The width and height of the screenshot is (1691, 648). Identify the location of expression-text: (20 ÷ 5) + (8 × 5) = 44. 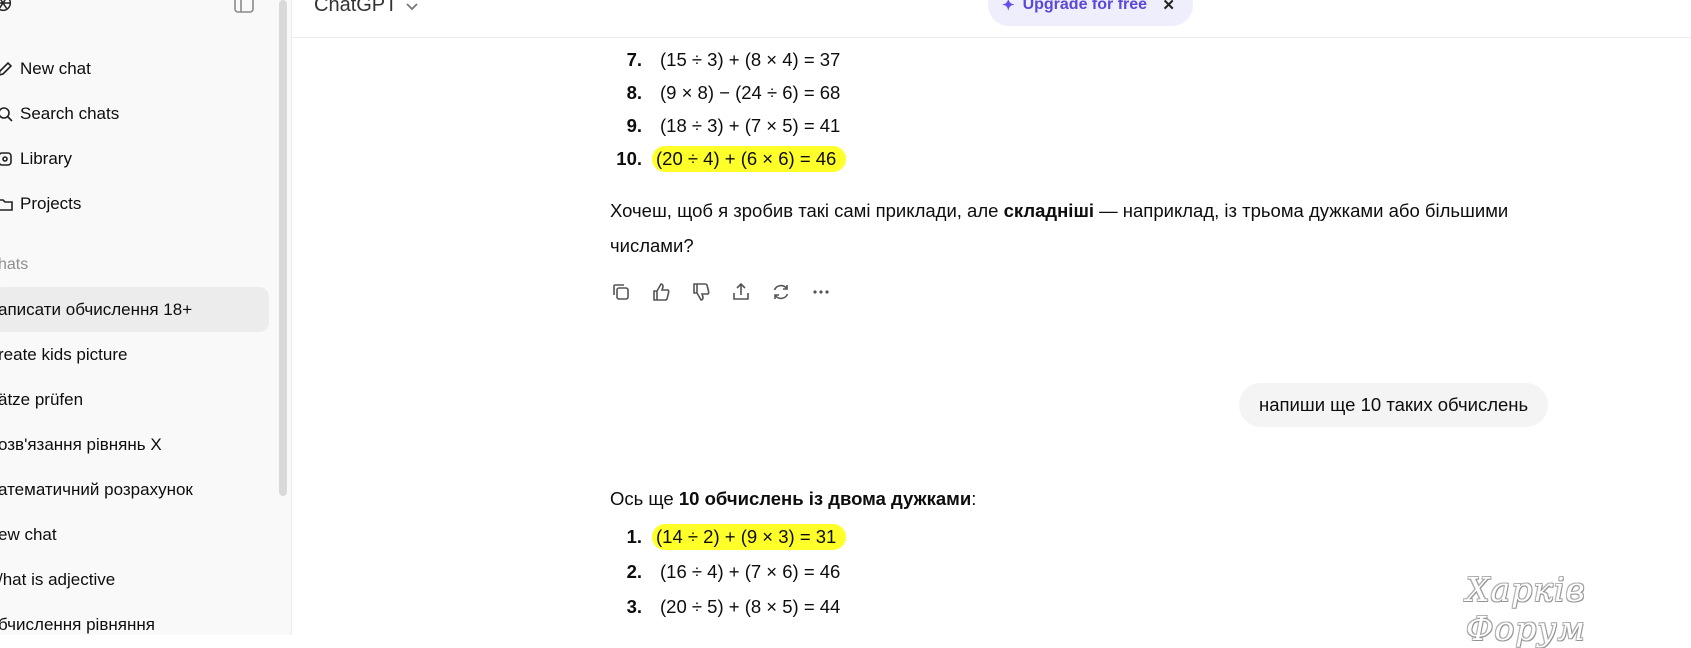
(750, 606).